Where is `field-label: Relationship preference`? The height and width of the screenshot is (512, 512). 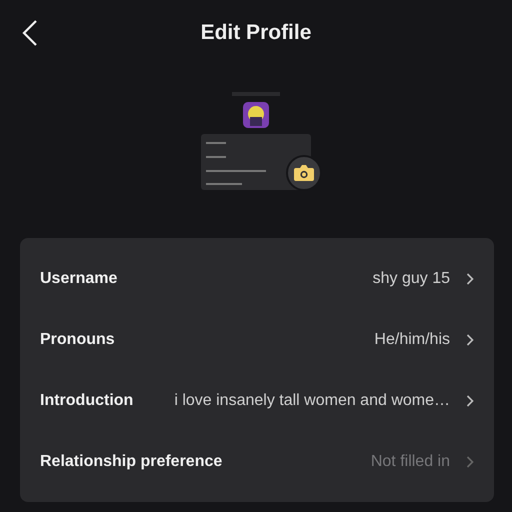 field-label: Relationship preference is located at coordinates (131, 461).